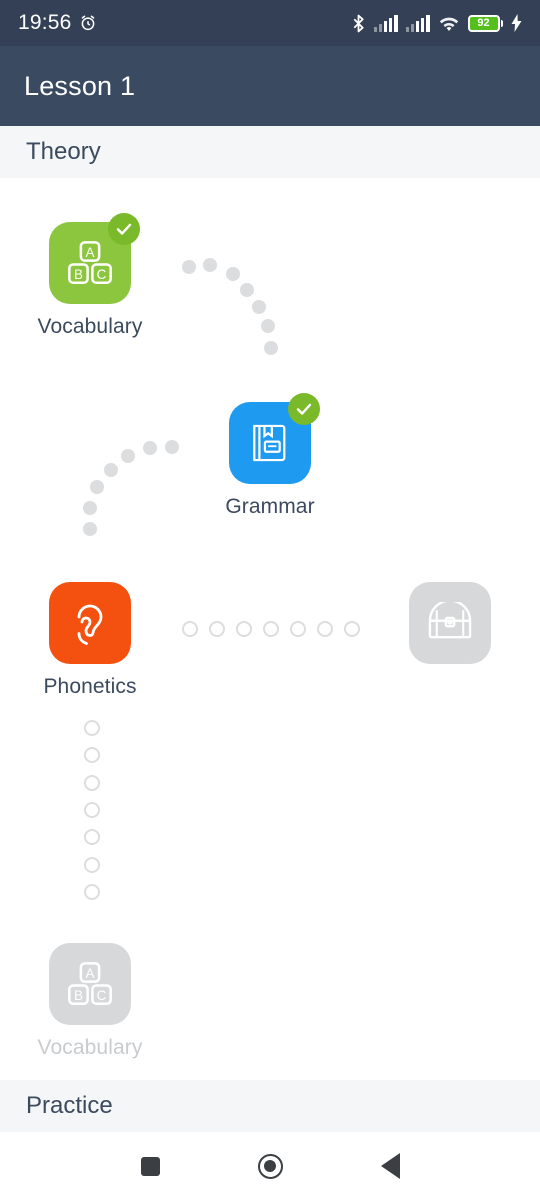  I want to click on section-header-practice: Practice, so click(270, 1106).